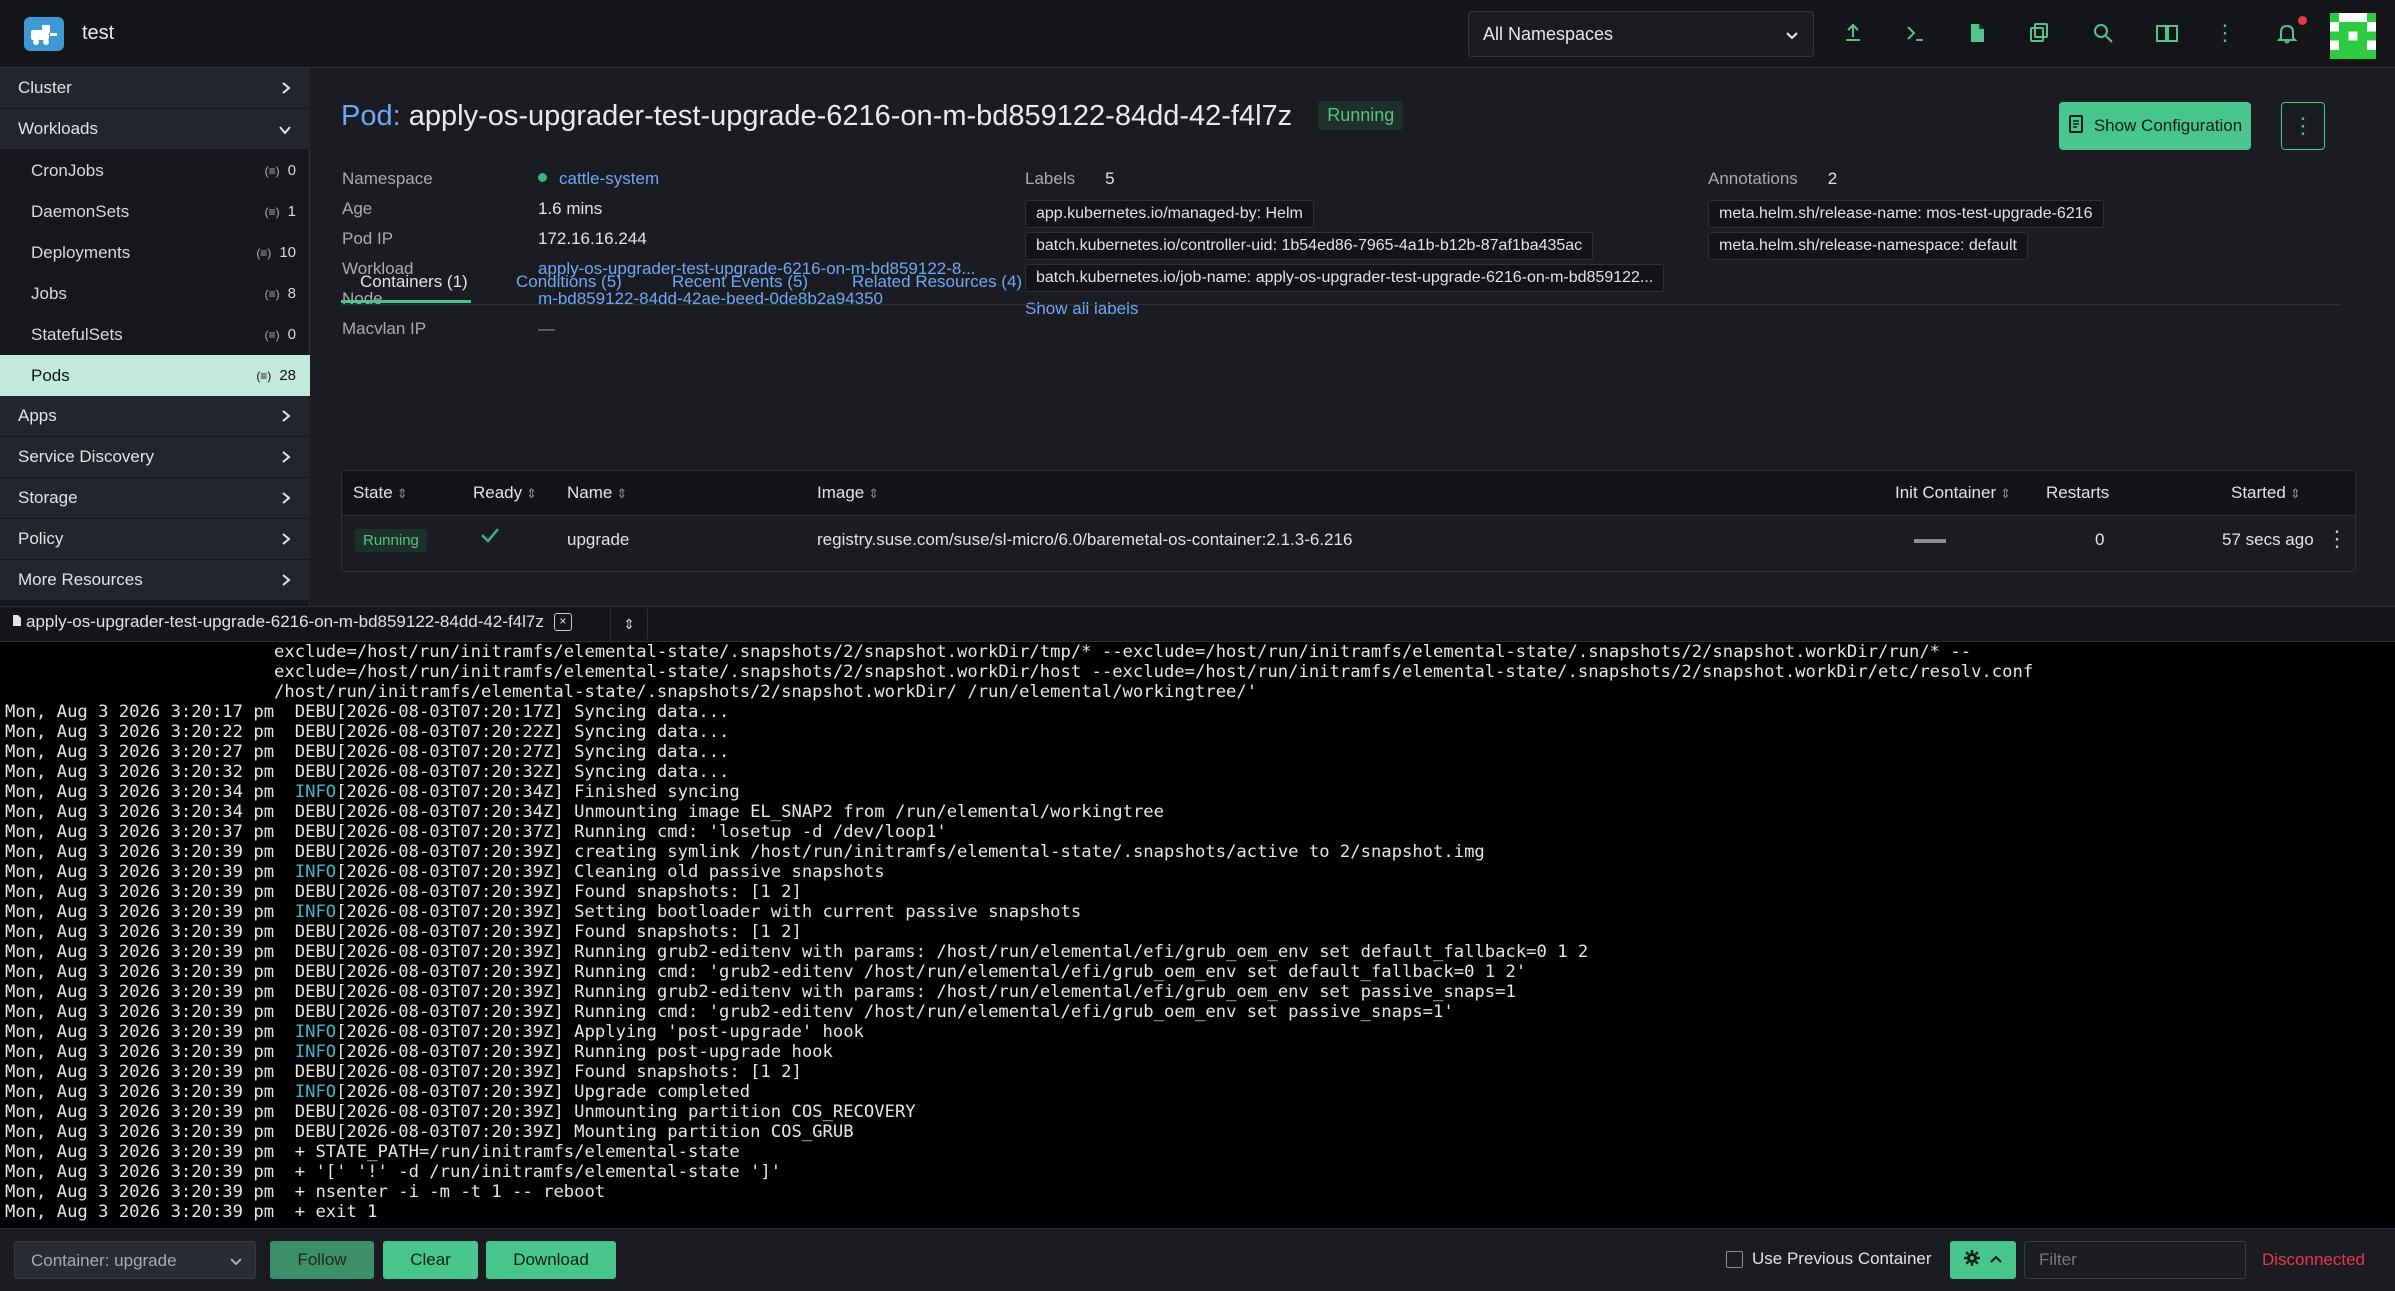  I want to click on sidebar-group-cluster: Cluster, so click(155, 88).